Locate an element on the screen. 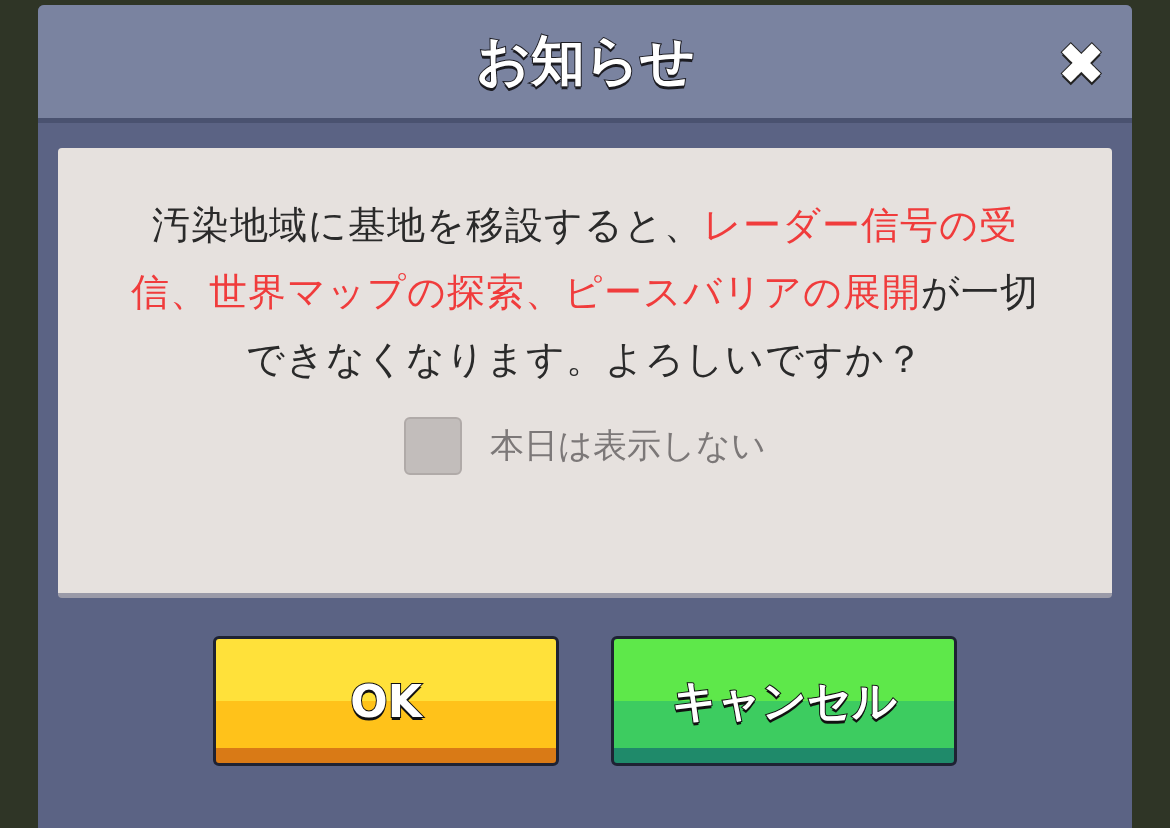 Image resolution: width=1170 pixels, height=828 pixels. checkbox is located at coordinates (433, 446).